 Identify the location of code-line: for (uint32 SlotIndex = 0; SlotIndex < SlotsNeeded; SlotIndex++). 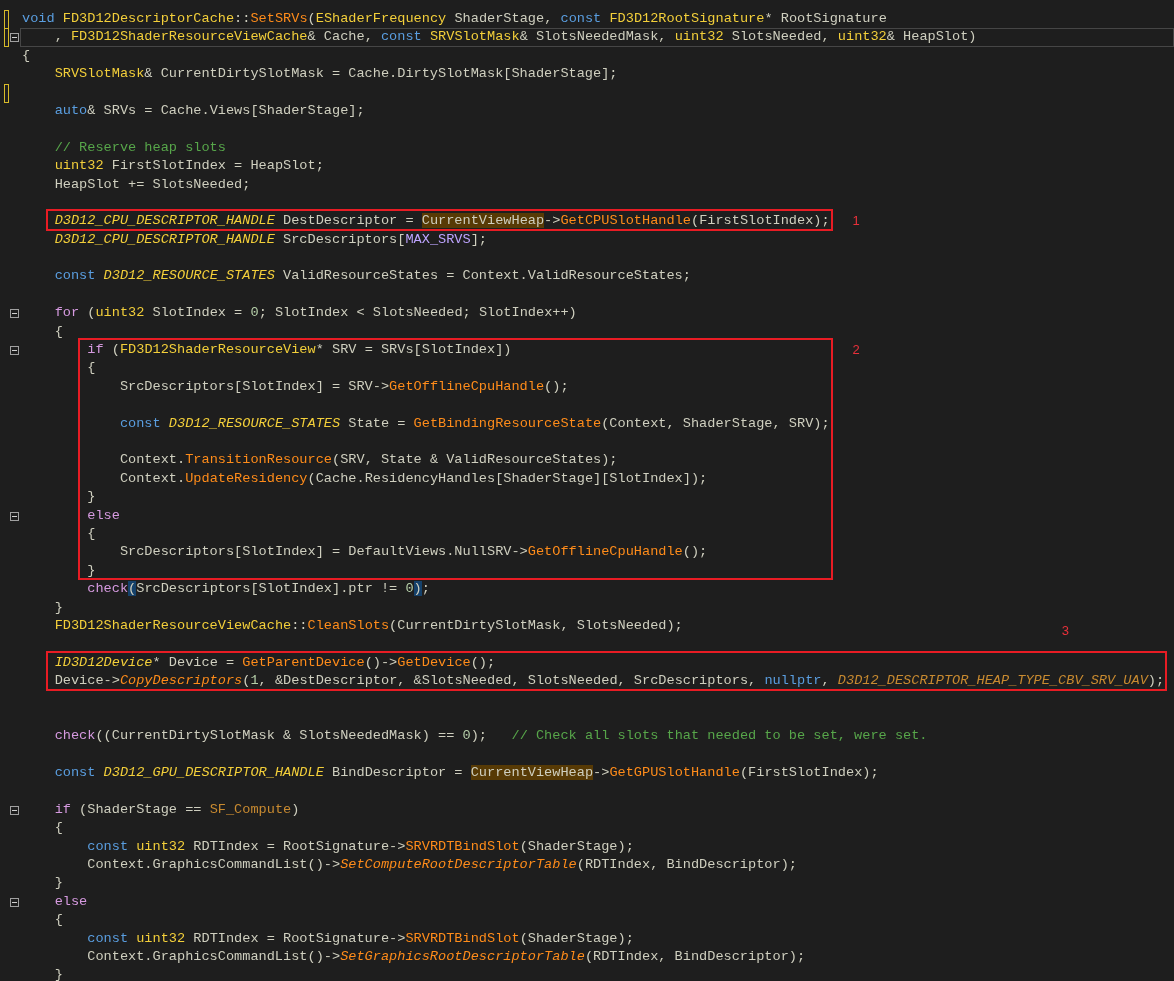
(315, 313).